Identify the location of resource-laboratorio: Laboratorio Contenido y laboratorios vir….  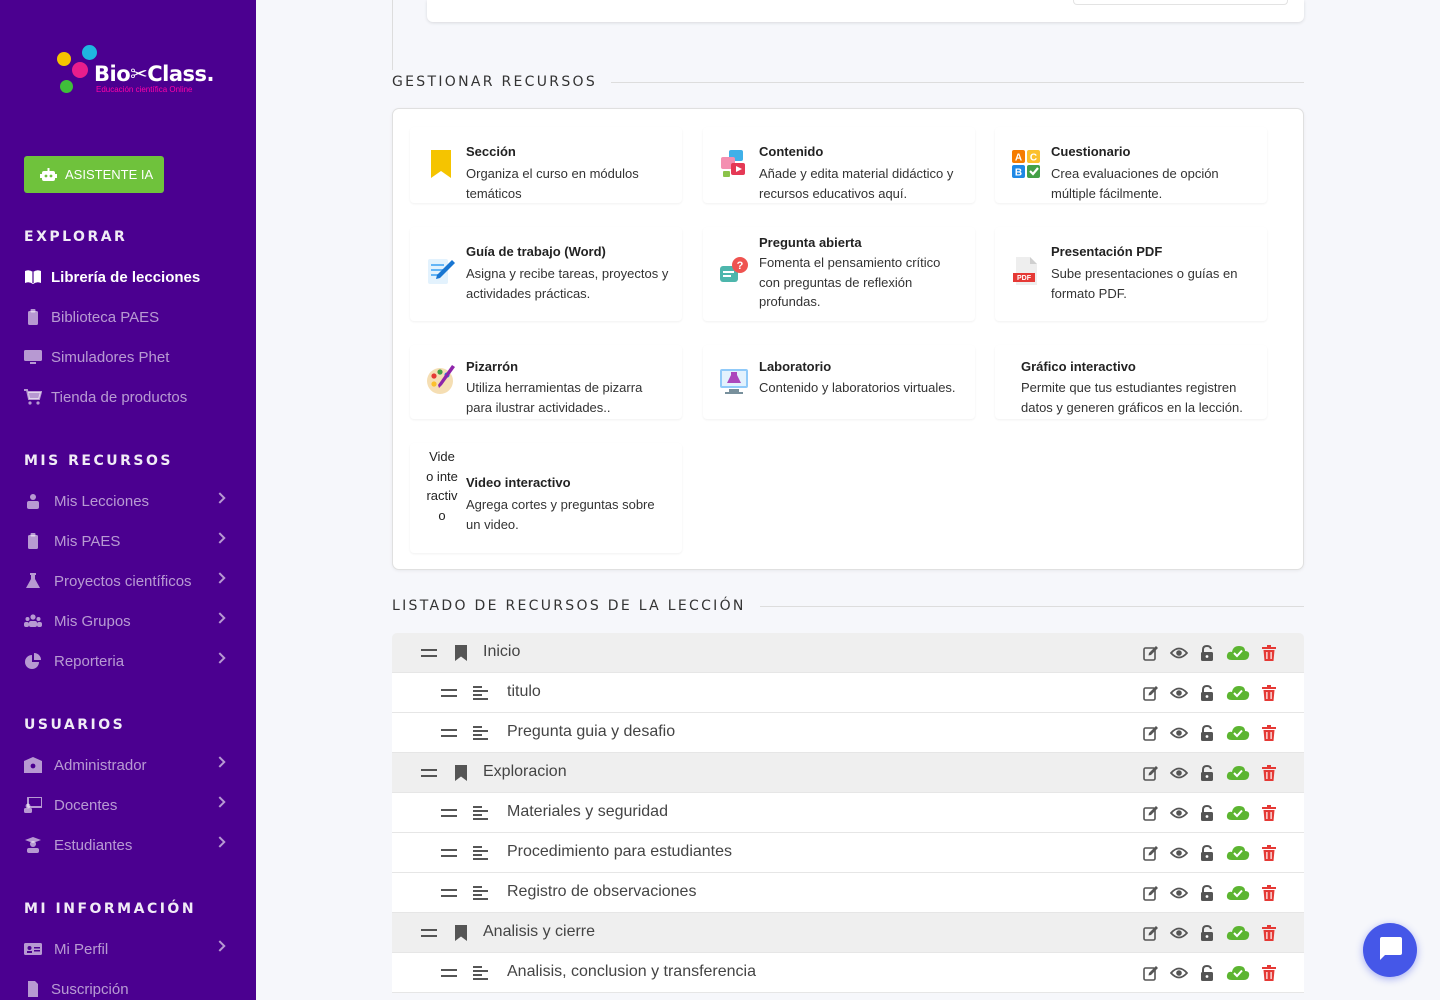
(839, 382).